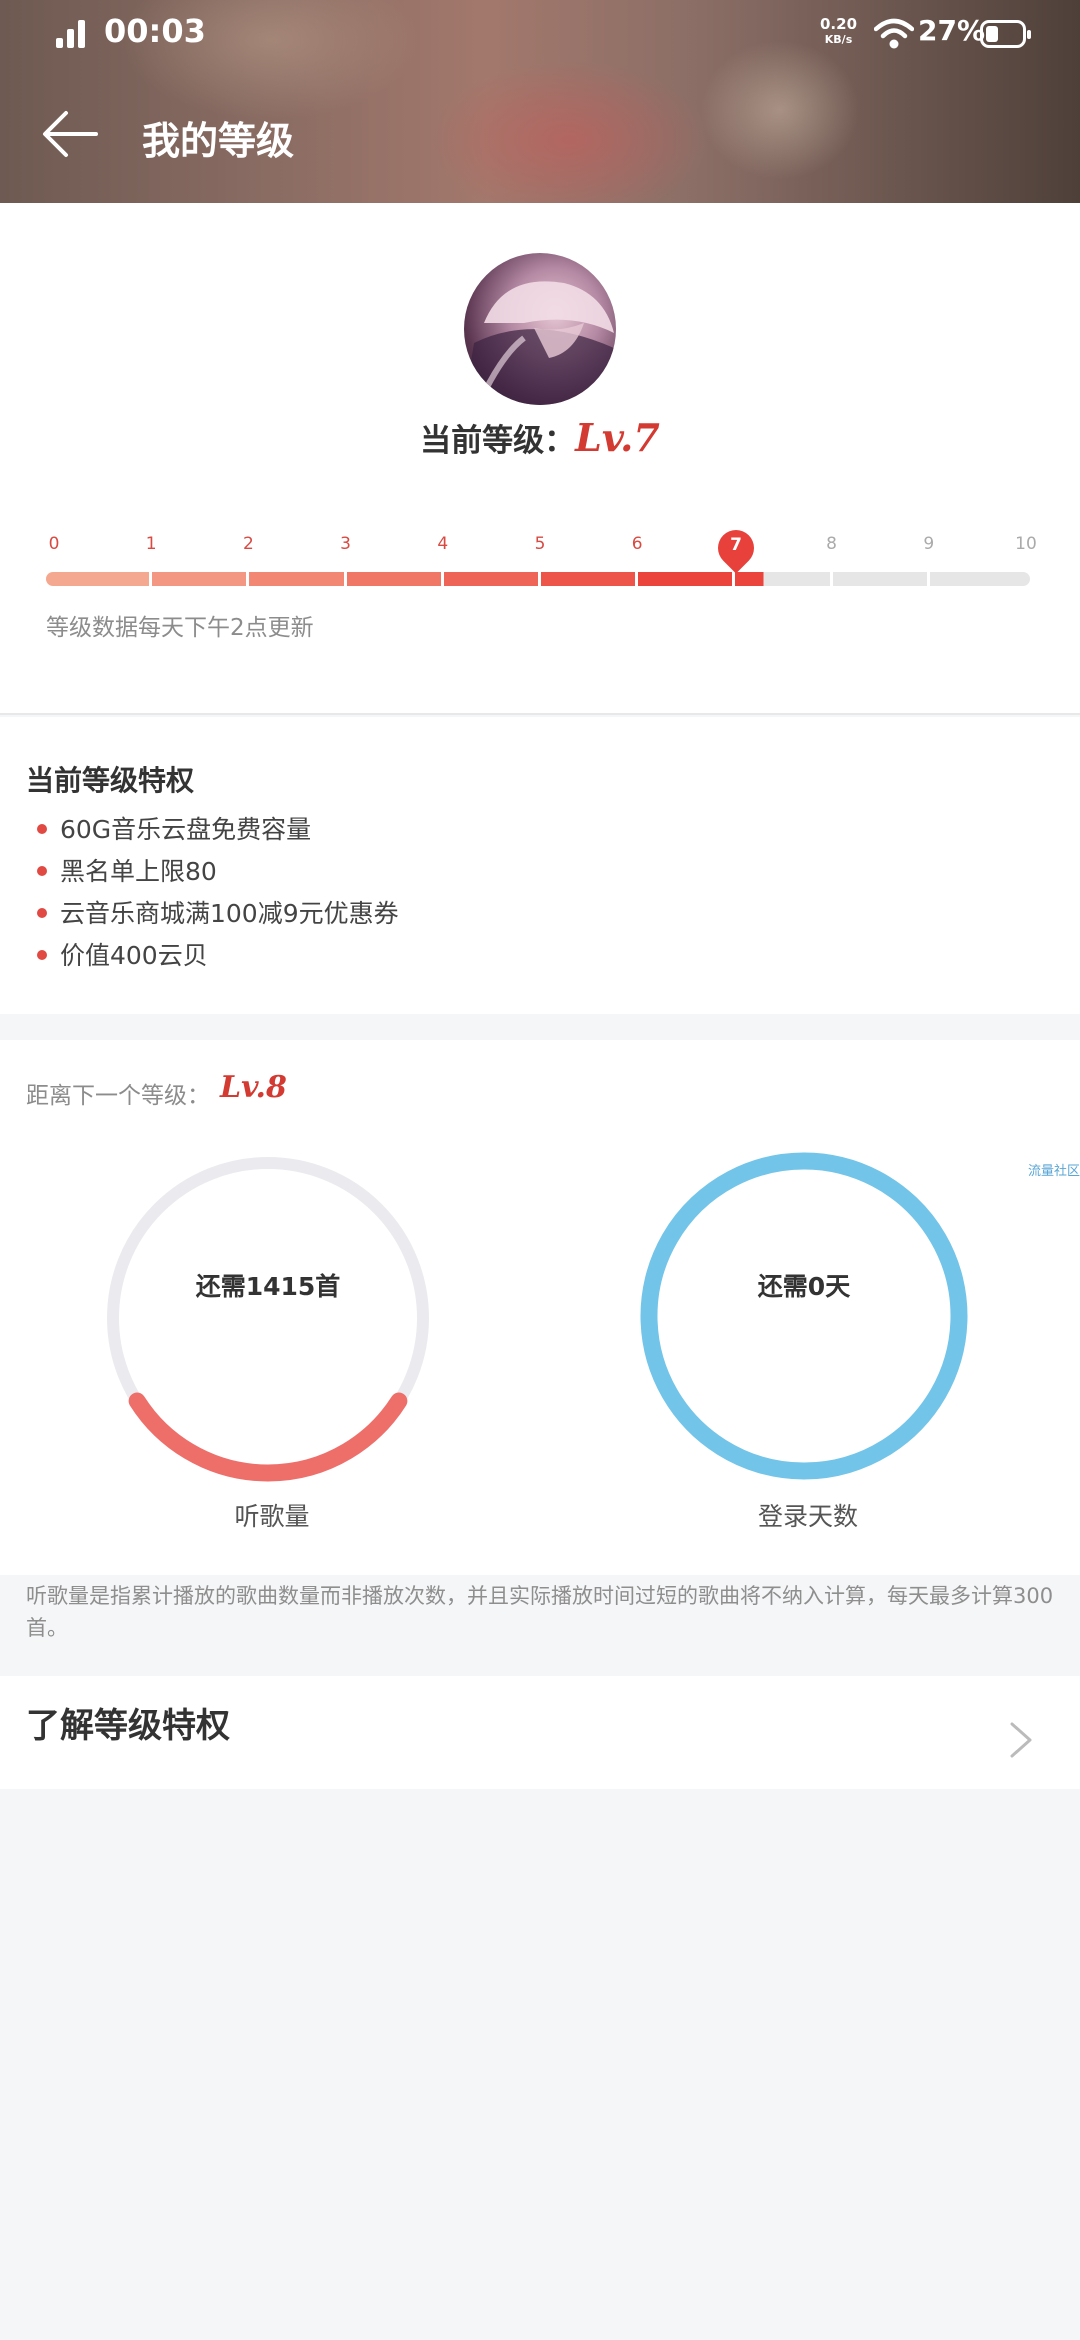 Image resolution: width=1080 pixels, height=2340 pixels. Describe the element at coordinates (134, 955) in the screenshot. I see `privilege-item: 价值400云贝` at that location.